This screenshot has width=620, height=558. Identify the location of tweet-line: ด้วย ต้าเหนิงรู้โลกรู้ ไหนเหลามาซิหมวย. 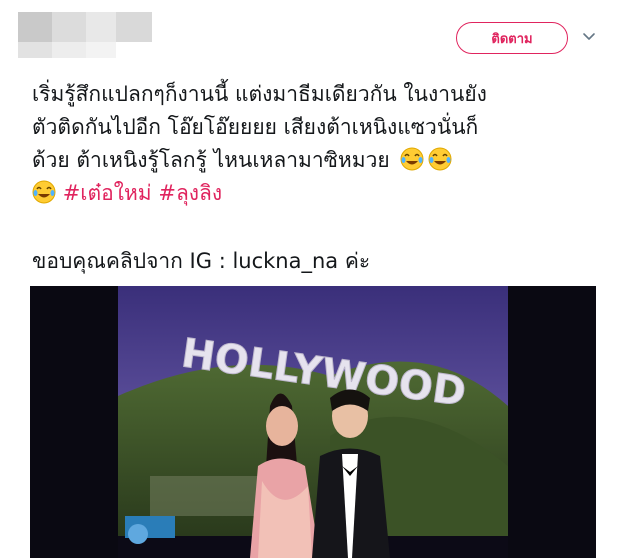
(211, 160).